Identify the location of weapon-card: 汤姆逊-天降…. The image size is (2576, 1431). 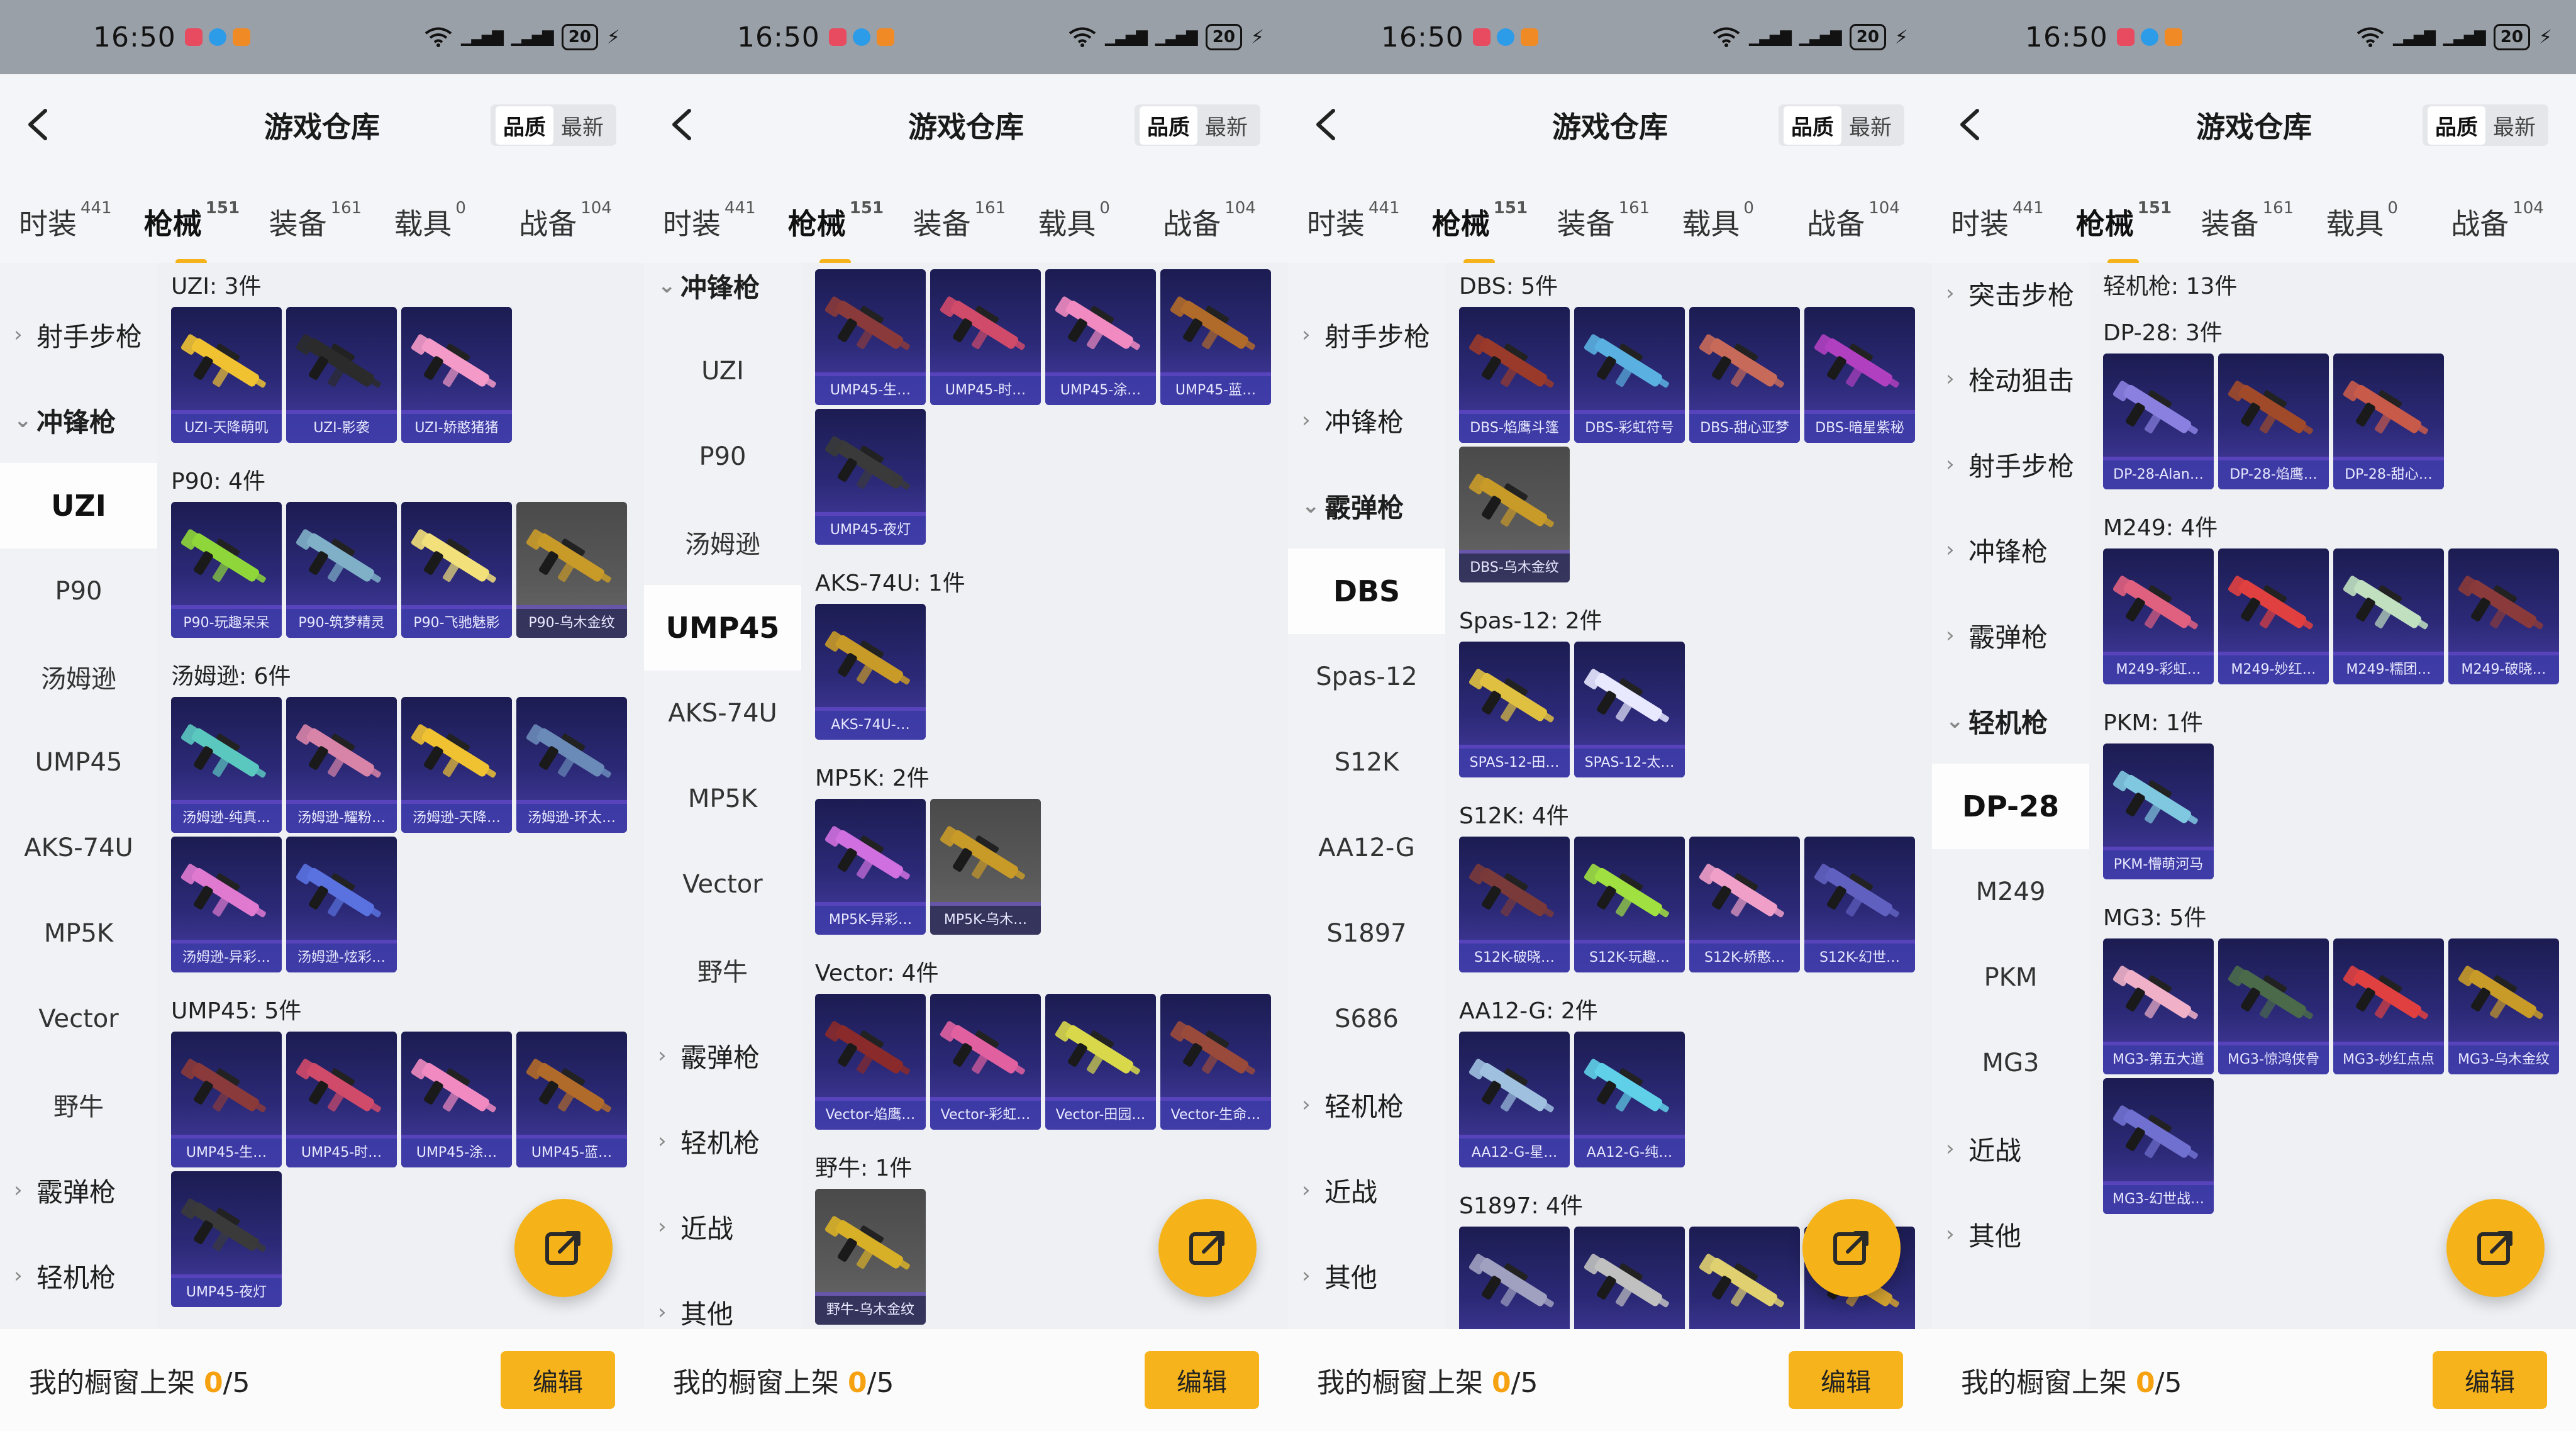
(456, 765).